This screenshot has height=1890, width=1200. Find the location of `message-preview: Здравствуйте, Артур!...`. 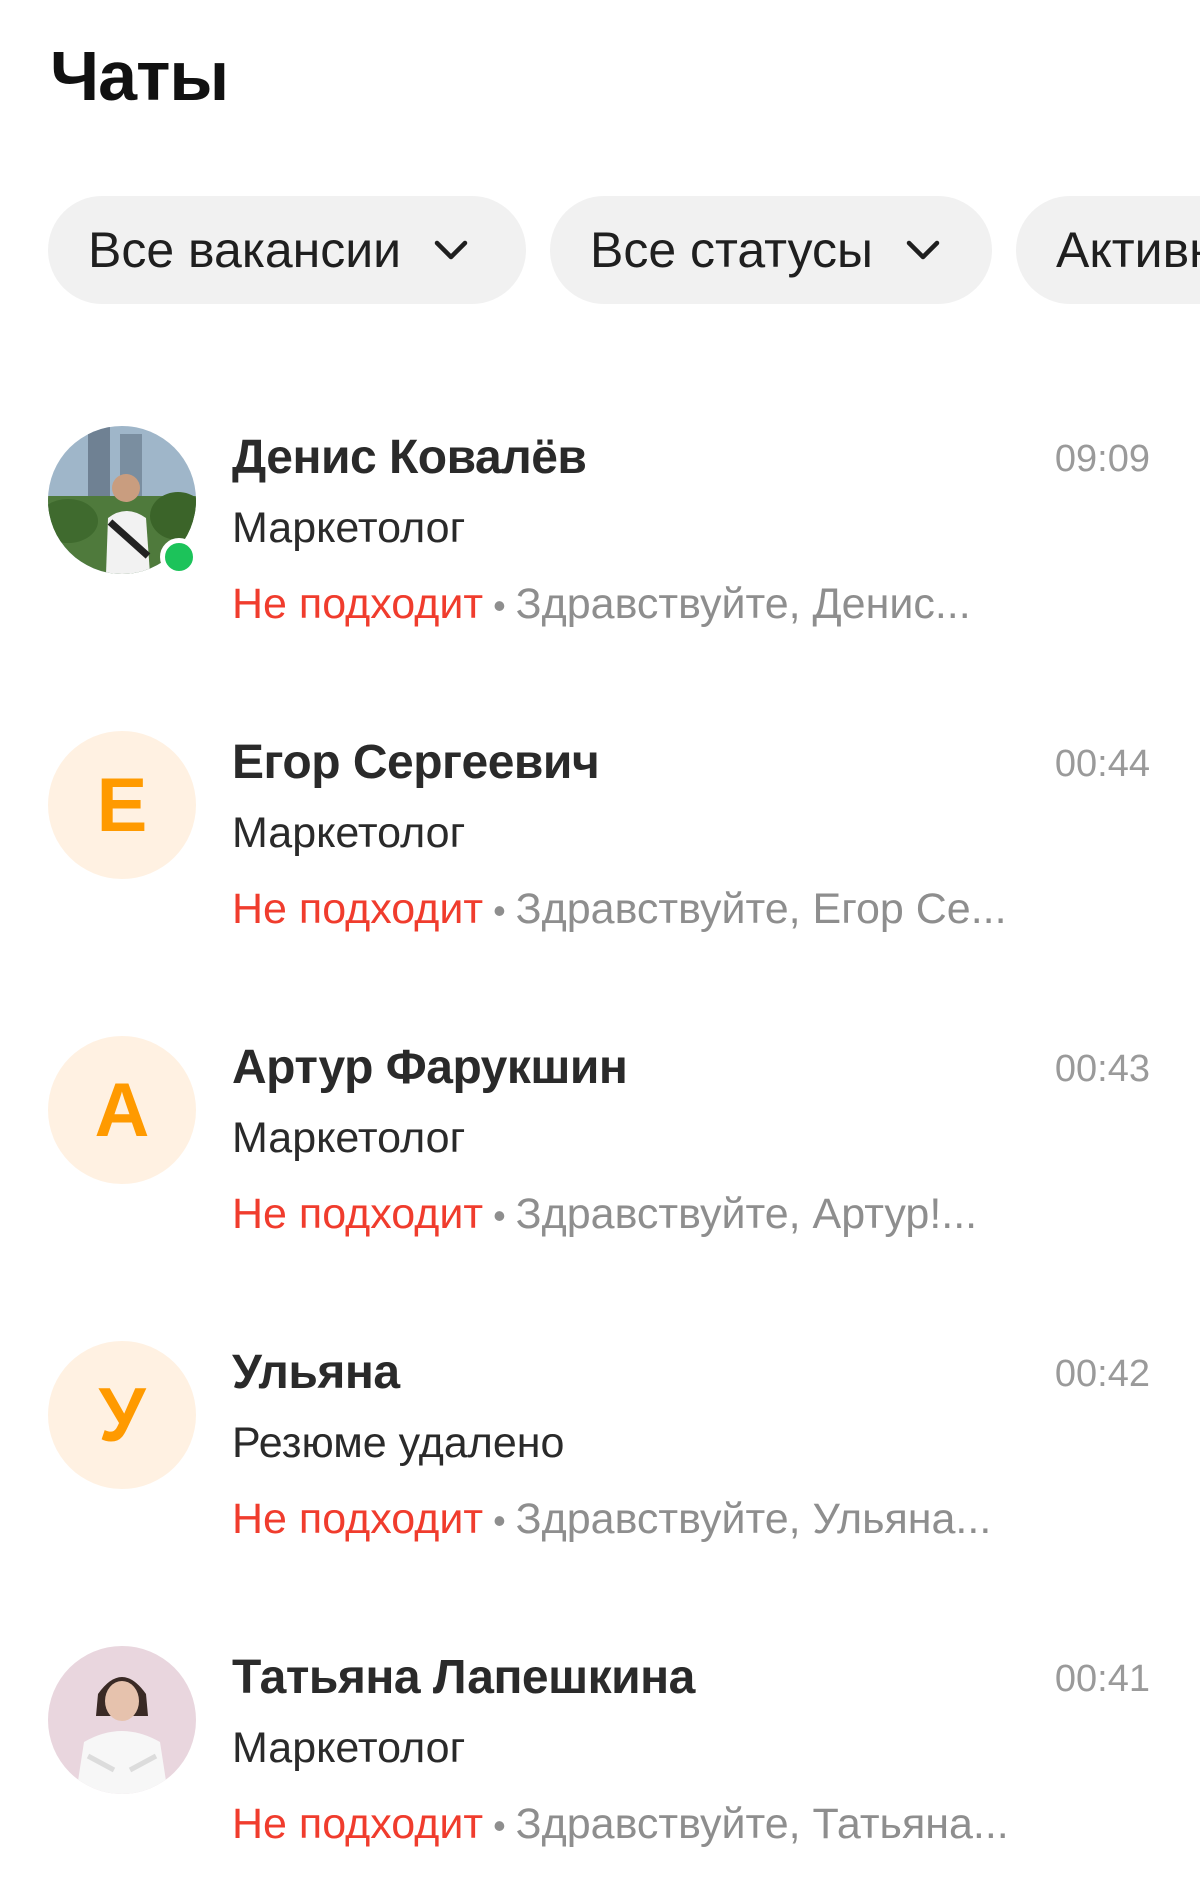

message-preview: Здравствуйте, Артур!... is located at coordinates (746, 1214).